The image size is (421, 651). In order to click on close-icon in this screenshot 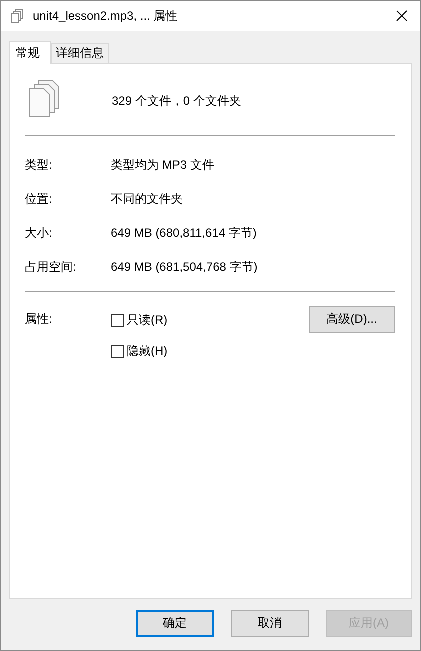, I will do `click(402, 16)`.